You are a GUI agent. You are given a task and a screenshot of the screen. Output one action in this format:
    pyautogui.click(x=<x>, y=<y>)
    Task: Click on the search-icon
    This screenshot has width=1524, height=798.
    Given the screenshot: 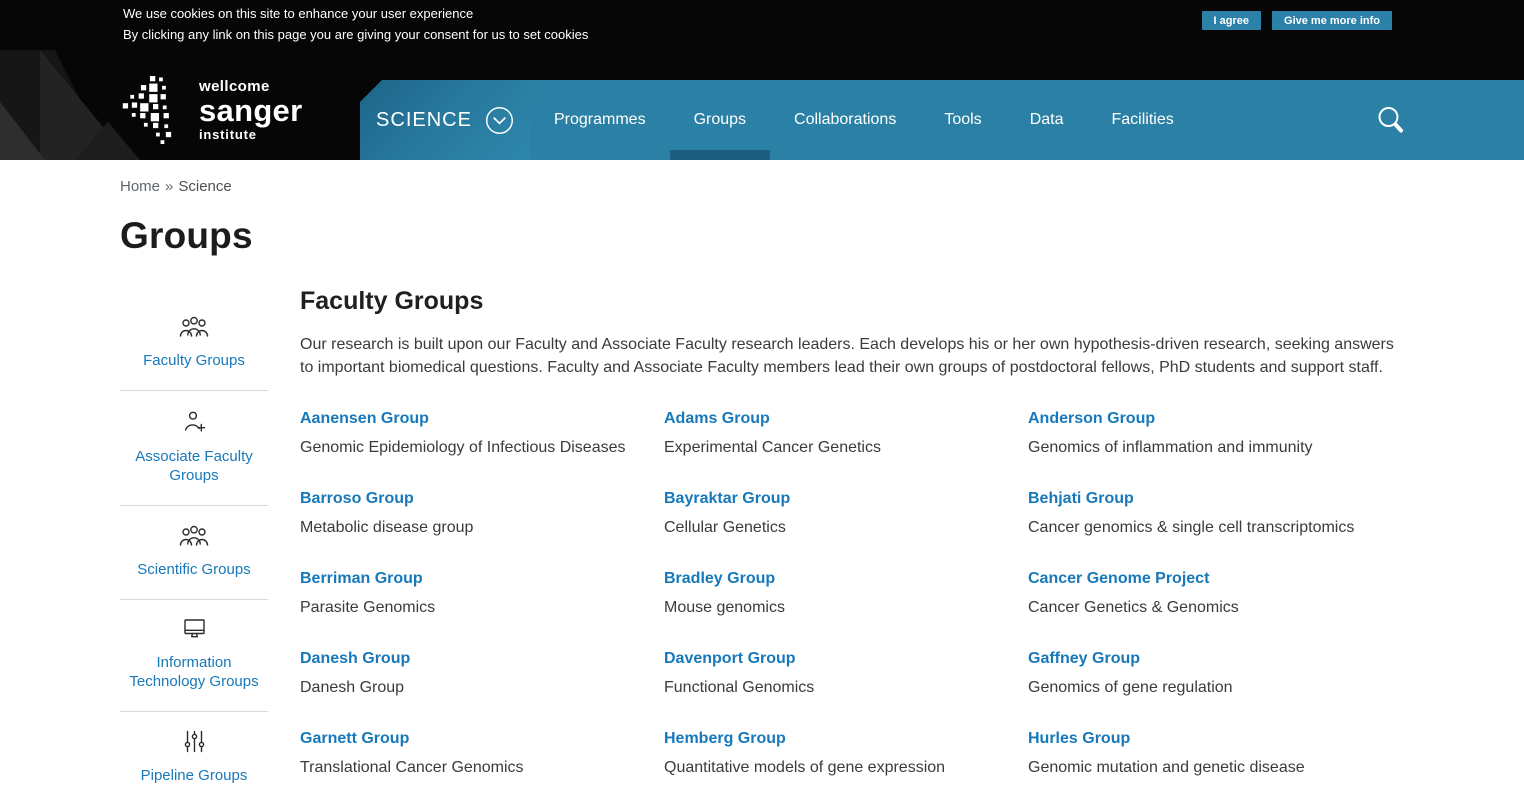 What is the action you would take?
    pyautogui.click(x=1390, y=119)
    